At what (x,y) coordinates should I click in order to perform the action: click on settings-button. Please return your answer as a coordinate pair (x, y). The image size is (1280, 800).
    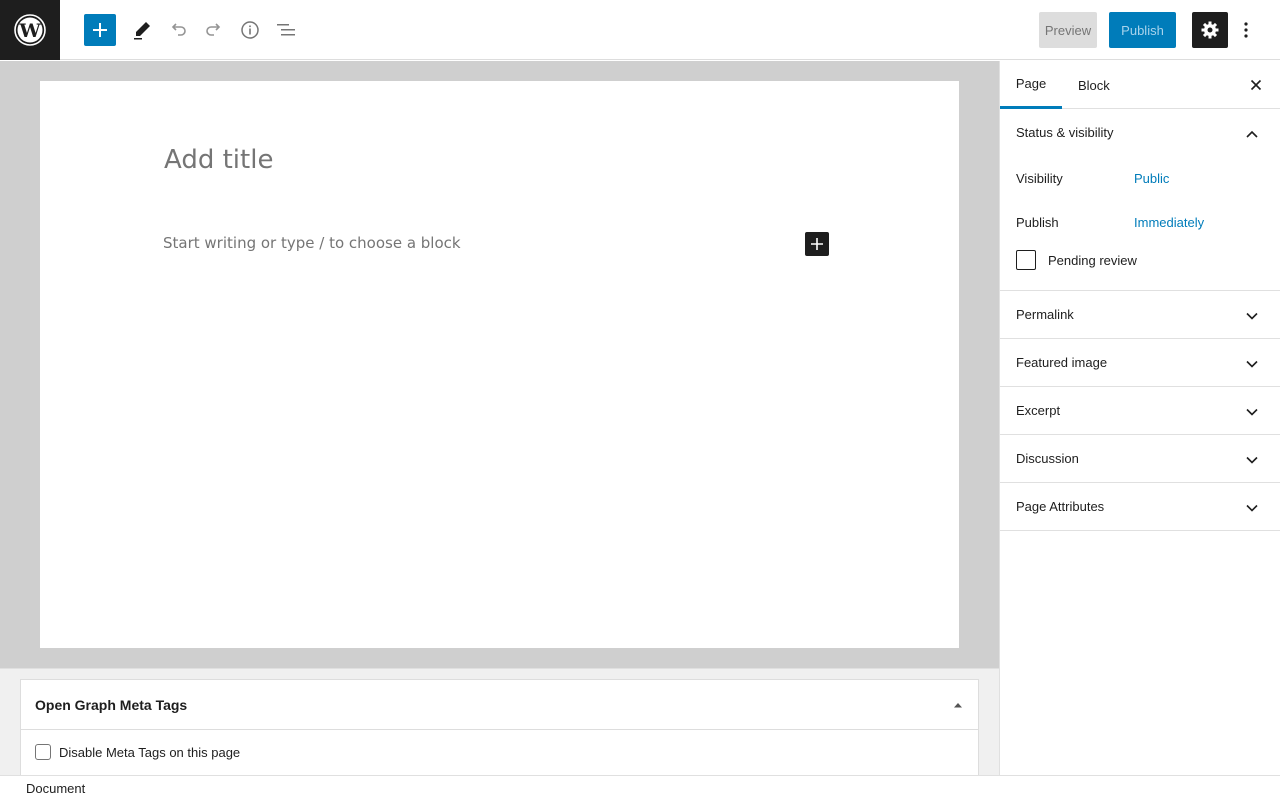
    Looking at the image, I should click on (1210, 30).